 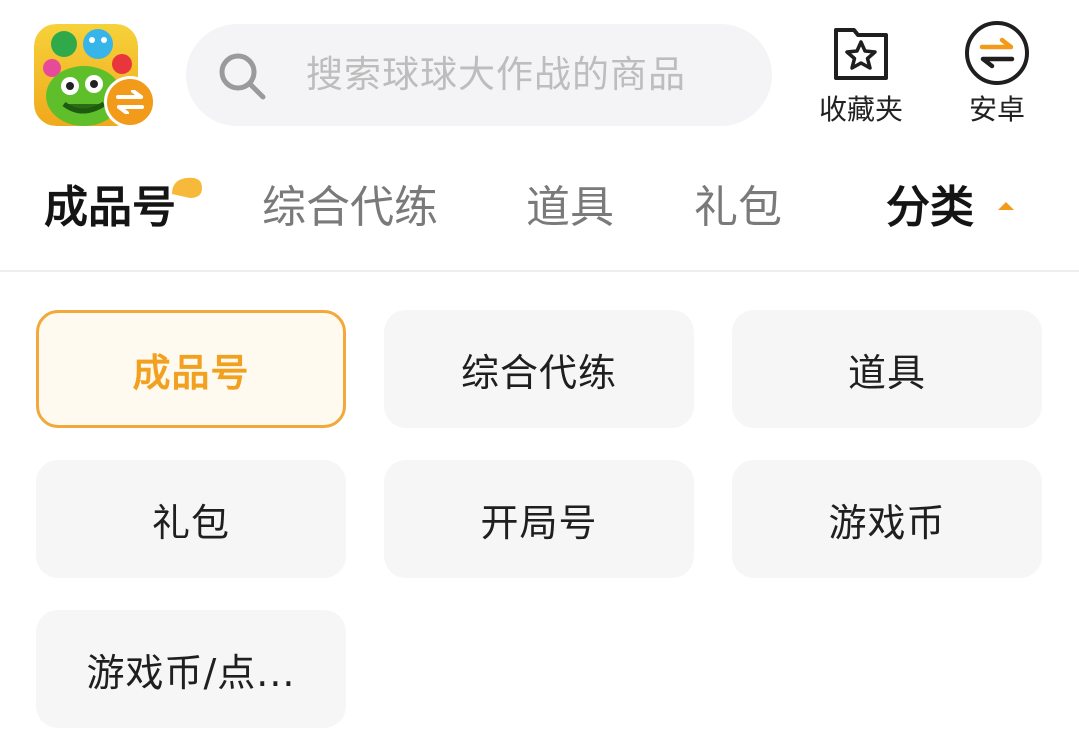 What do you see at coordinates (860, 109) in the screenshot?
I see `favorites-label: 收藏夹` at bounding box center [860, 109].